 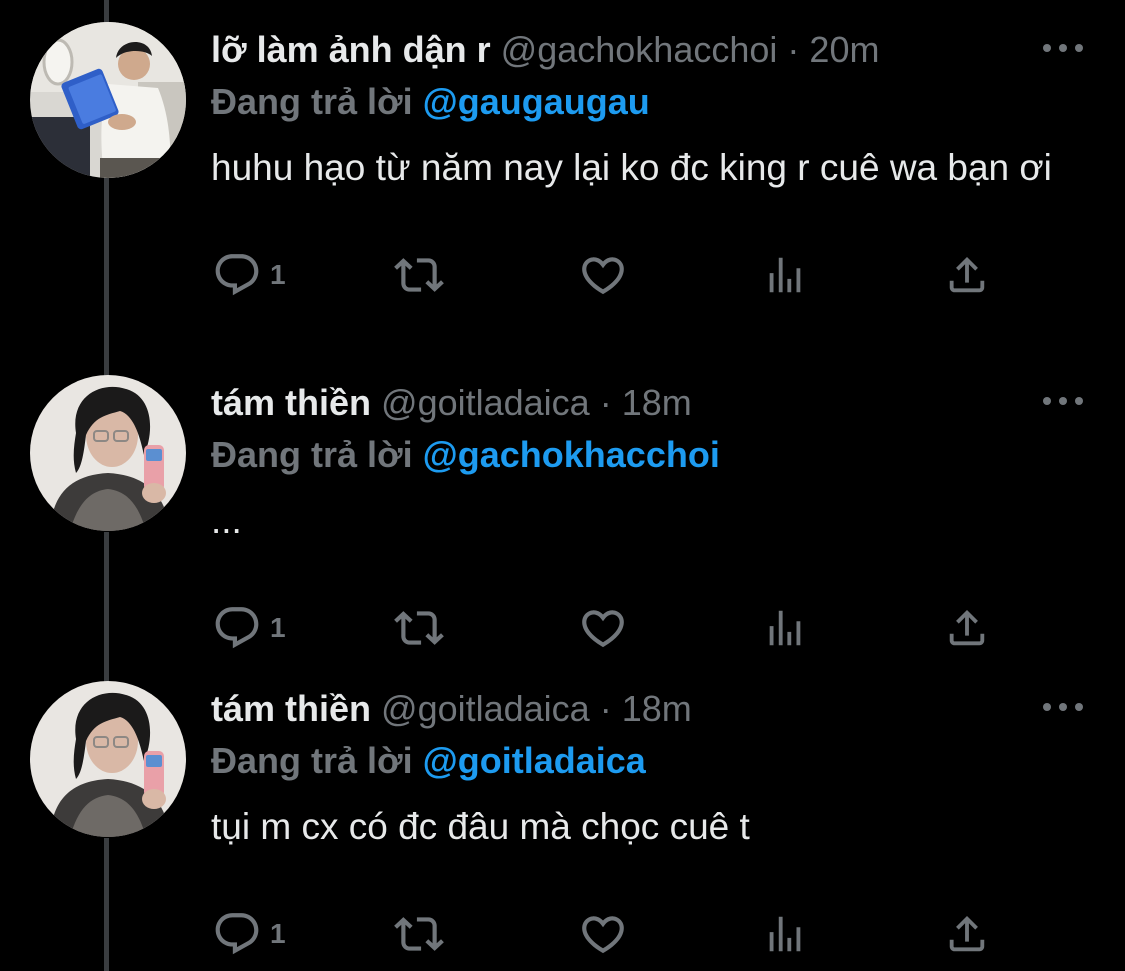 I want to click on tweet-header: lỡ làm ảnh dận r @gachokhacchoi · 20m, so click(x=608, y=50).